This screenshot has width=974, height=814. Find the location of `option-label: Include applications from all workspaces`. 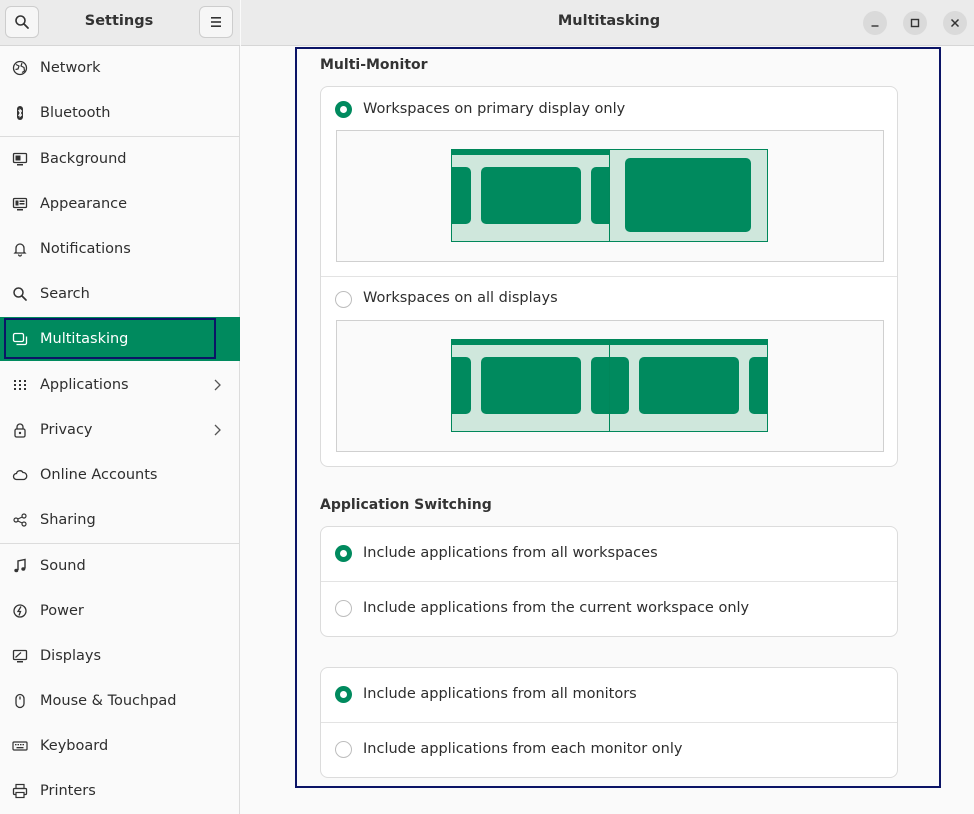

option-label: Include applications from all workspaces is located at coordinates (510, 553).